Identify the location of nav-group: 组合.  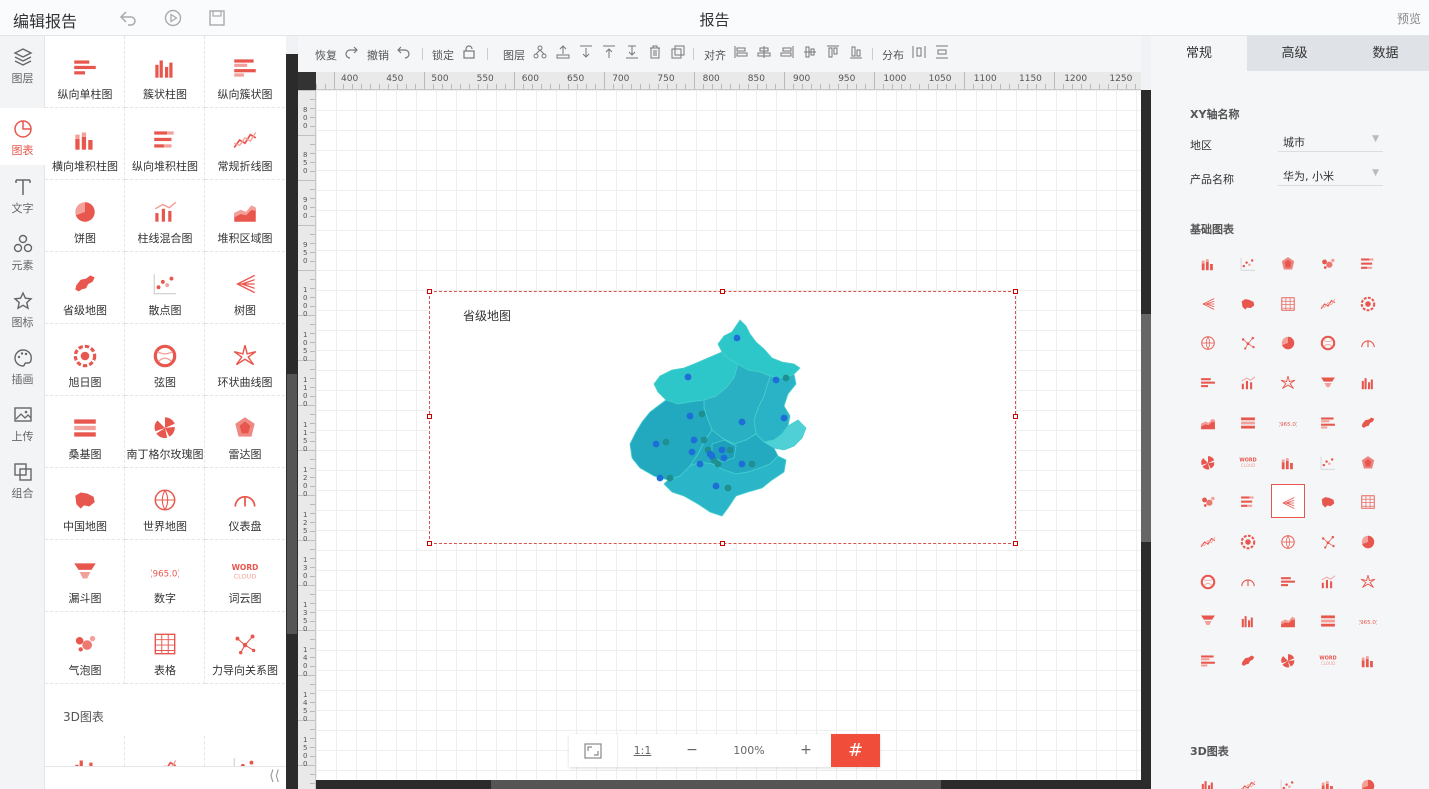
(22, 479).